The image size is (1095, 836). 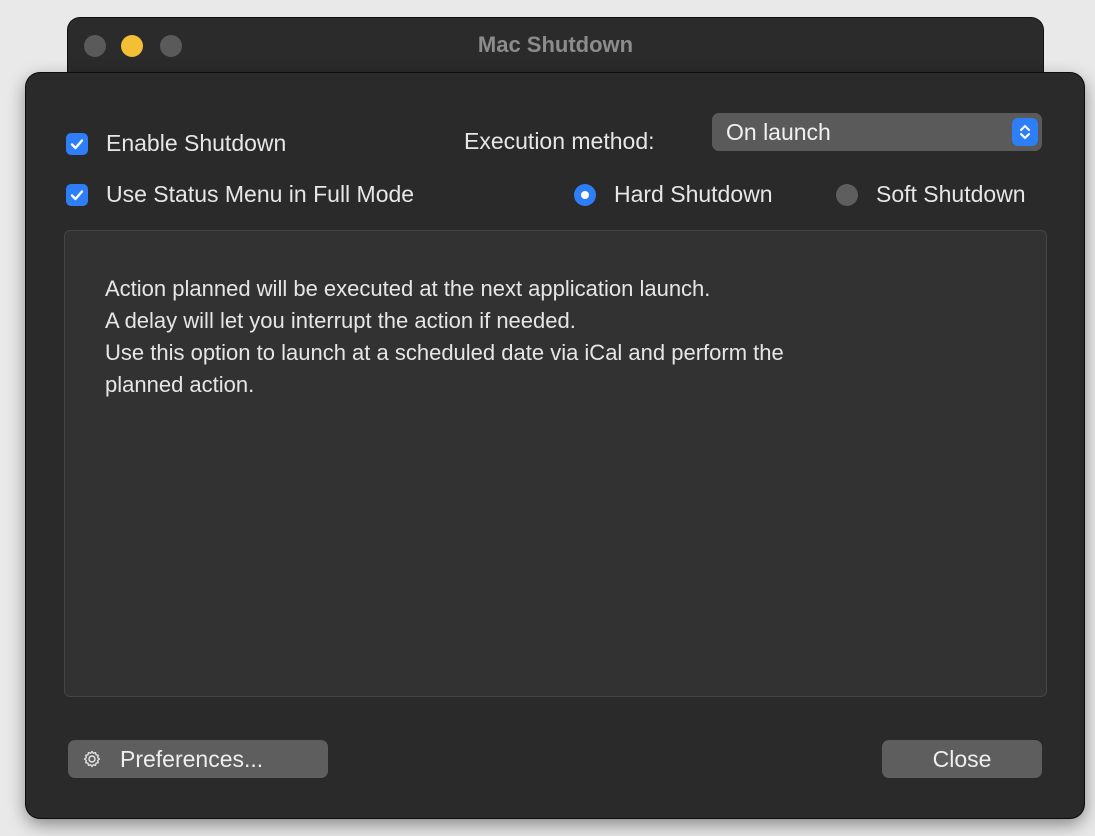 I want to click on enable-shutdown-label: Enable Shutdown, so click(x=196, y=143).